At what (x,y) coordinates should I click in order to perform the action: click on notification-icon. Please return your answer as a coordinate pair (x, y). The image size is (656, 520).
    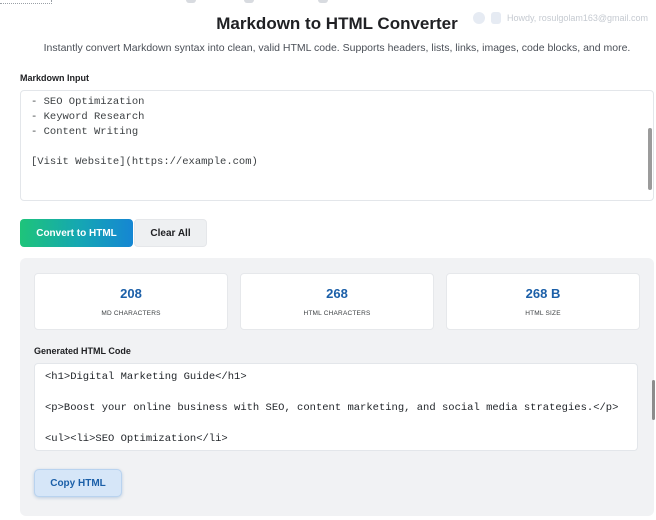
    Looking at the image, I should click on (478, 18).